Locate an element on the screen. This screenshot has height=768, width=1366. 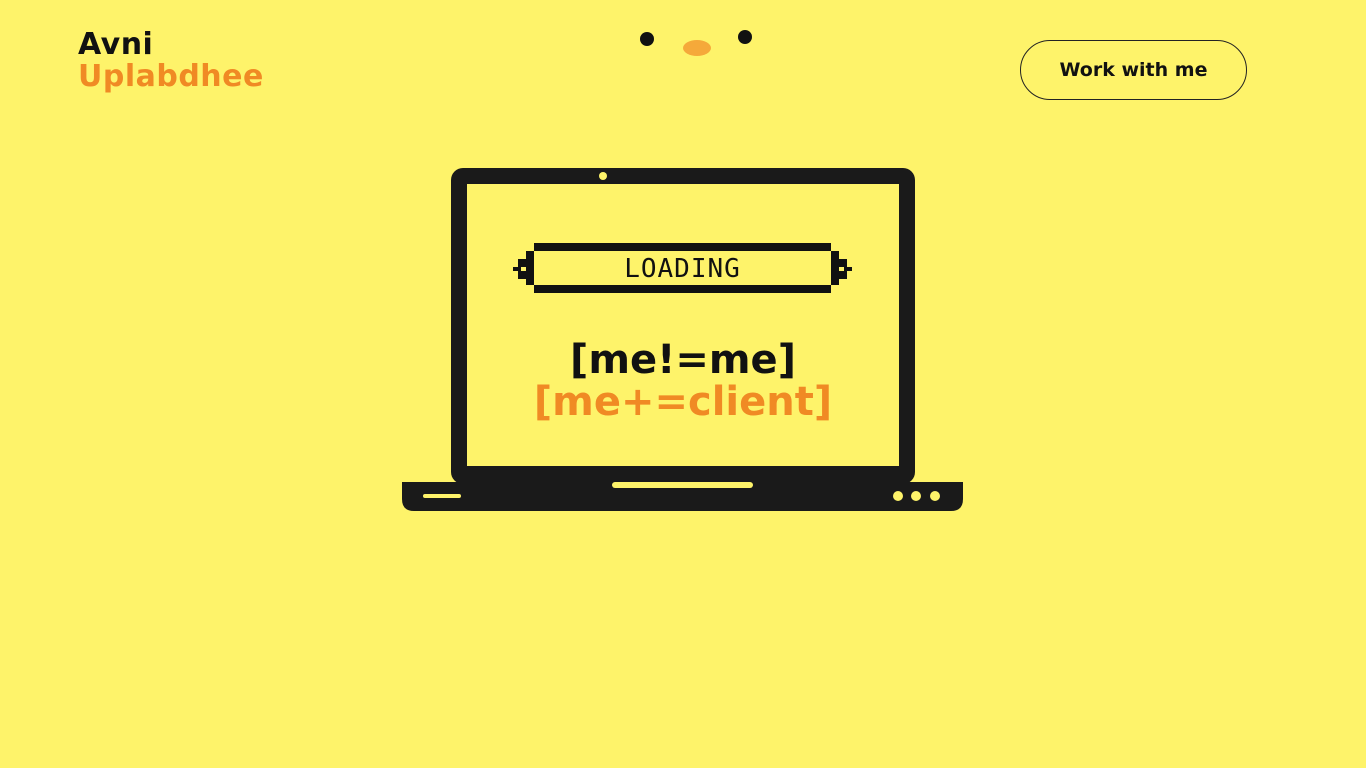
work-with-me-button: Work with me is located at coordinates (1133, 70).